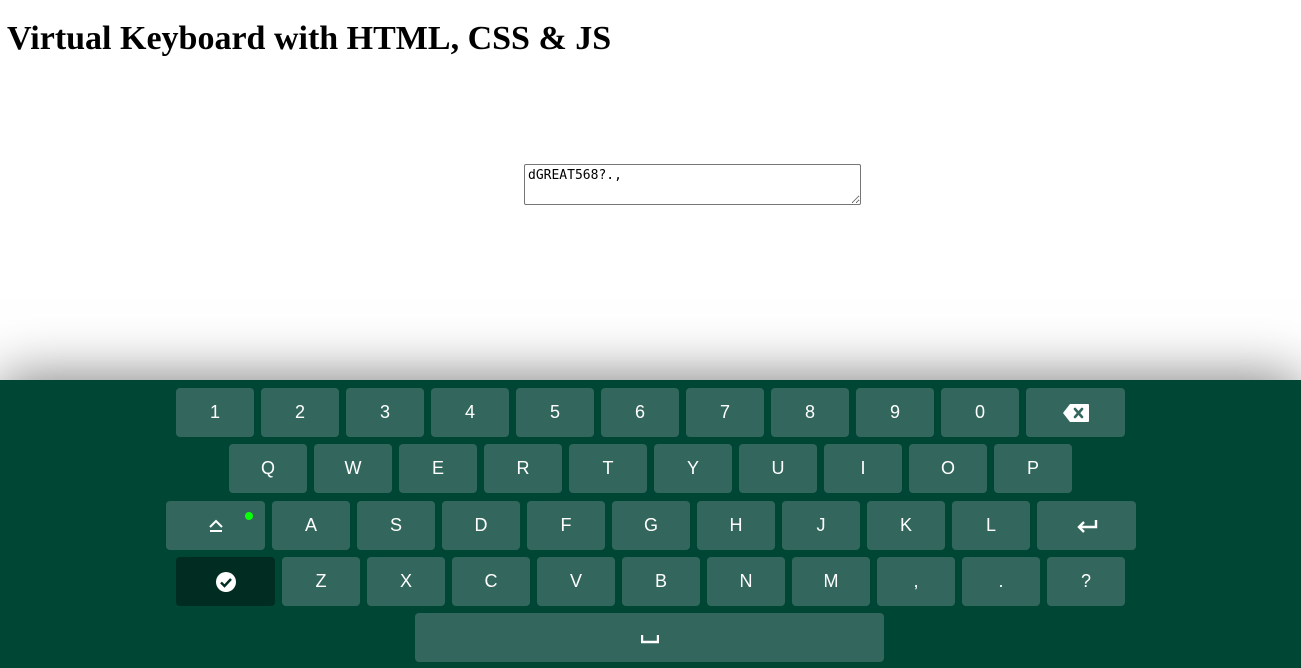  I want to click on key-label: L, so click(990, 525).